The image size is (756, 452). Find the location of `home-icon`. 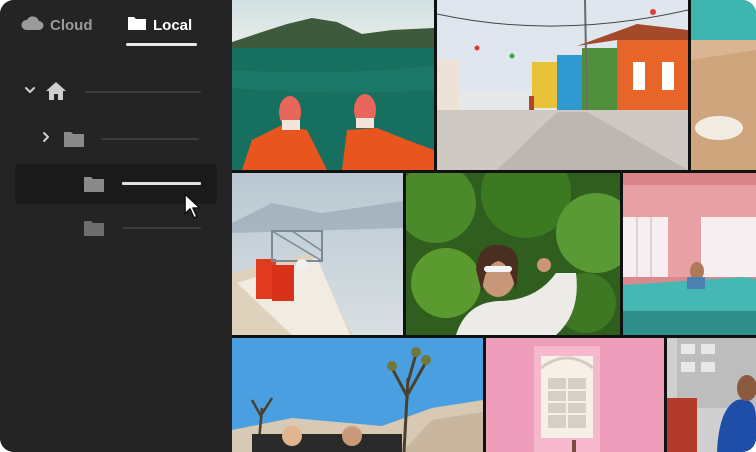

home-icon is located at coordinates (56, 93).